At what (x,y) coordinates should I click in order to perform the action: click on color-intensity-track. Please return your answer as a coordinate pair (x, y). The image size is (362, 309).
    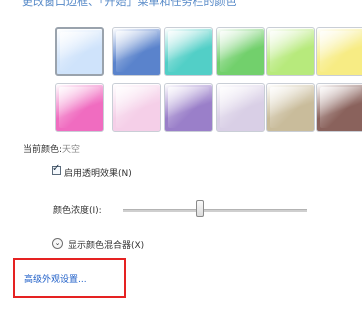
    Looking at the image, I should click on (215, 210).